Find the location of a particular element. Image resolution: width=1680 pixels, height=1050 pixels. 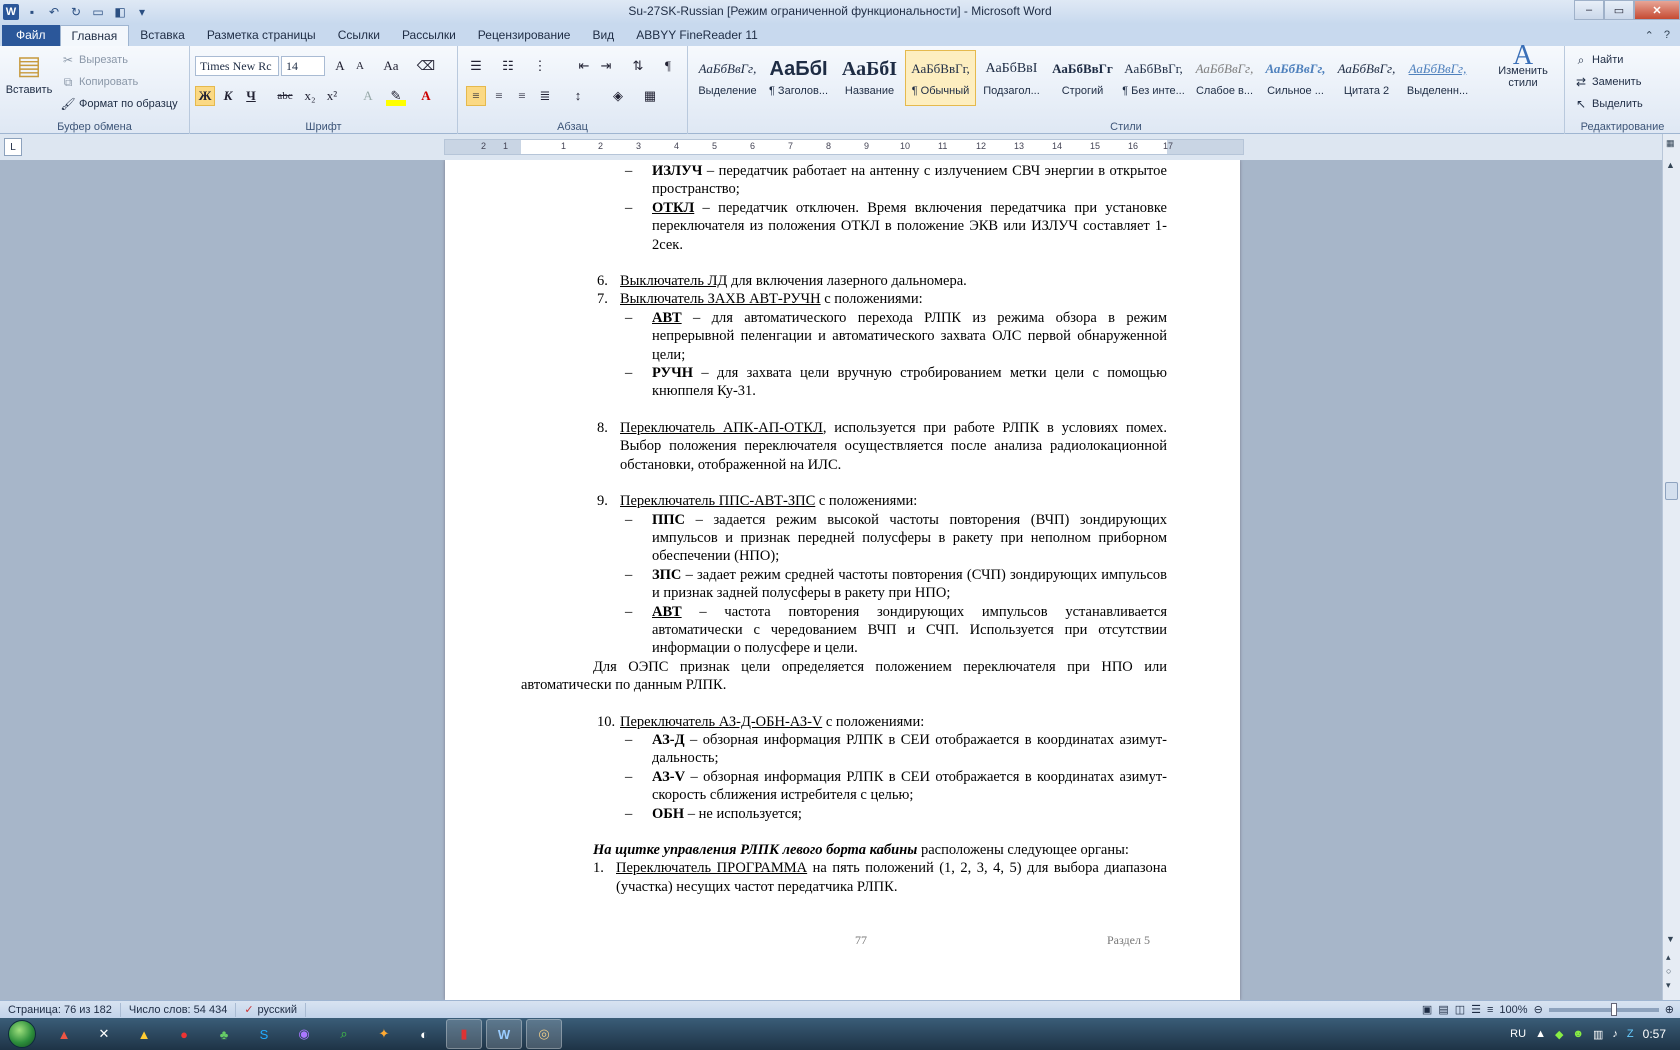

bold-button: Ж is located at coordinates (205, 96).